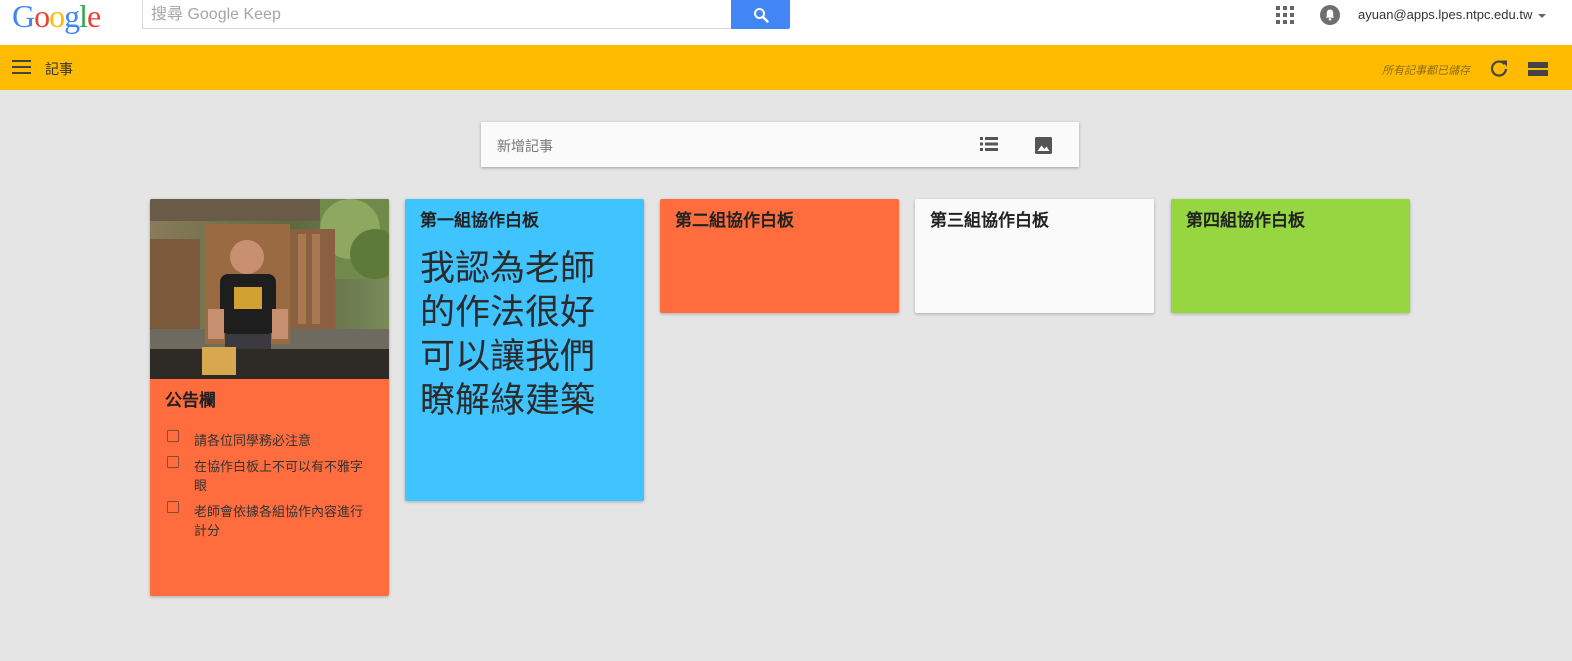 This screenshot has height=661, width=1572. What do you see at coordinates (1245, 220) in the screenshot?
I see `note-title: 第四組協作白板` at bounding box center [1245, 220].